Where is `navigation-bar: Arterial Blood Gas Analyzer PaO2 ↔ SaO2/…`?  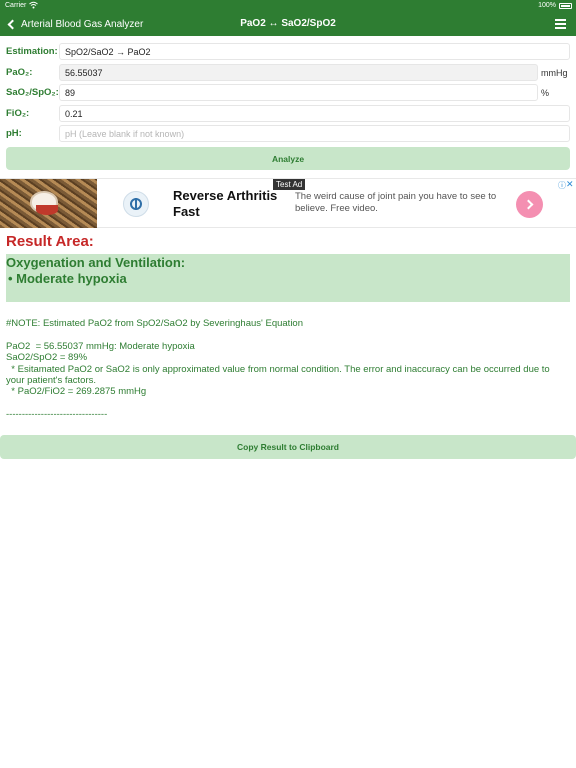 navigation-bar: Arterial Blood Gas Analyzer PaO2 ↔ SaO2/… is located at coordinates (288, 24).